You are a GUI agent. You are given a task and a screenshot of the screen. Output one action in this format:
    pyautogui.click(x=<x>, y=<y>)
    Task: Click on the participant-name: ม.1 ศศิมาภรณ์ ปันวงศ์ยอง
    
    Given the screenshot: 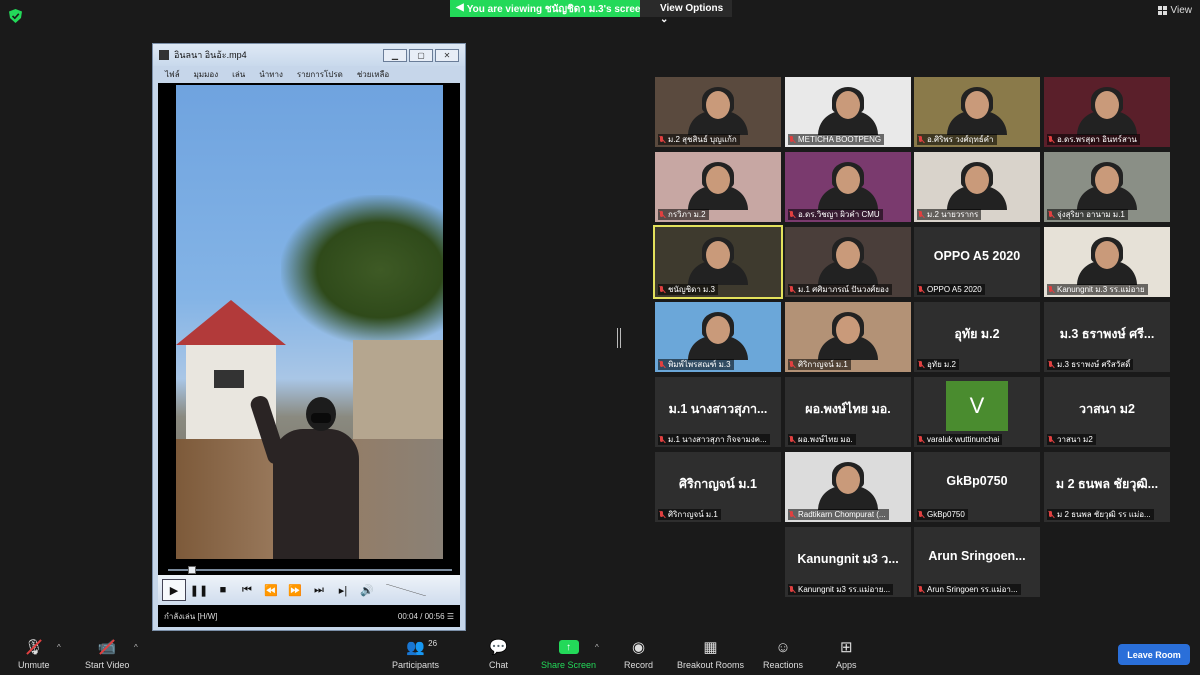 What is the action you would take?
    pyautogui.click(x=843, y=289)
    